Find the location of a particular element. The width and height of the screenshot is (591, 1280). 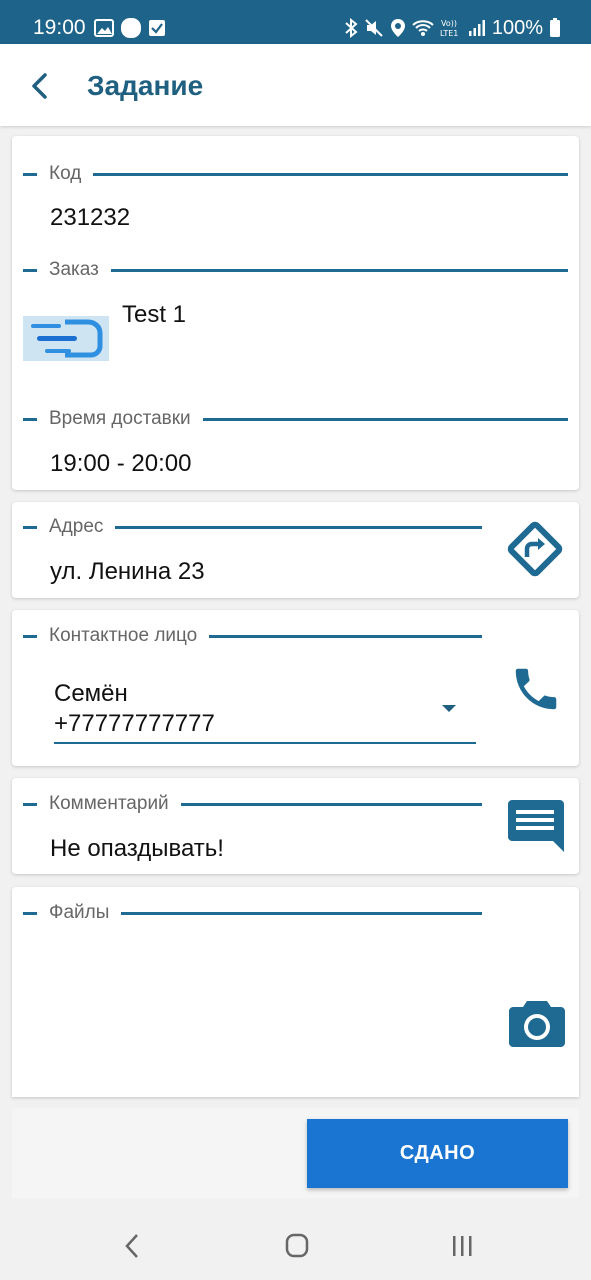

delivery-logo-icon is located at coordinates (66, 338).